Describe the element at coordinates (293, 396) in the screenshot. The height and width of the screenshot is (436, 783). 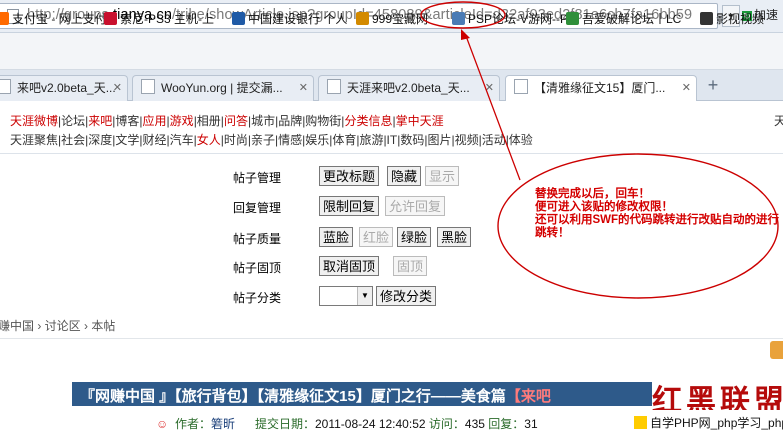
I see `post-title-part: 『网赚中国 』【旅行背包】【清雅缘征文15】厦门之行——美食篇` at that location.